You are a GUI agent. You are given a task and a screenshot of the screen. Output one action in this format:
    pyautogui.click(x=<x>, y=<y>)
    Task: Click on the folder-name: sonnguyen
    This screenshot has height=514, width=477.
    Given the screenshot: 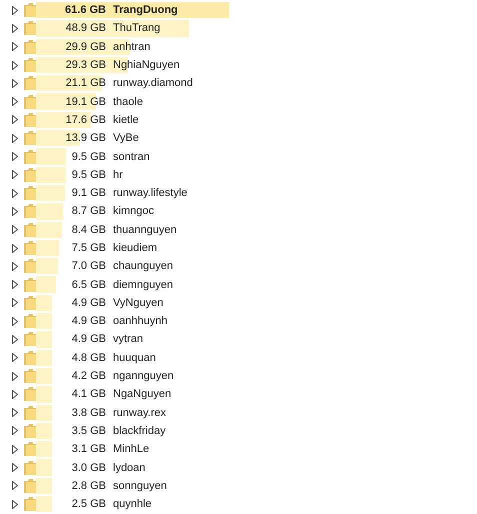 What is the action you would take?
    pyautogui.click(x=140, y=486)
    